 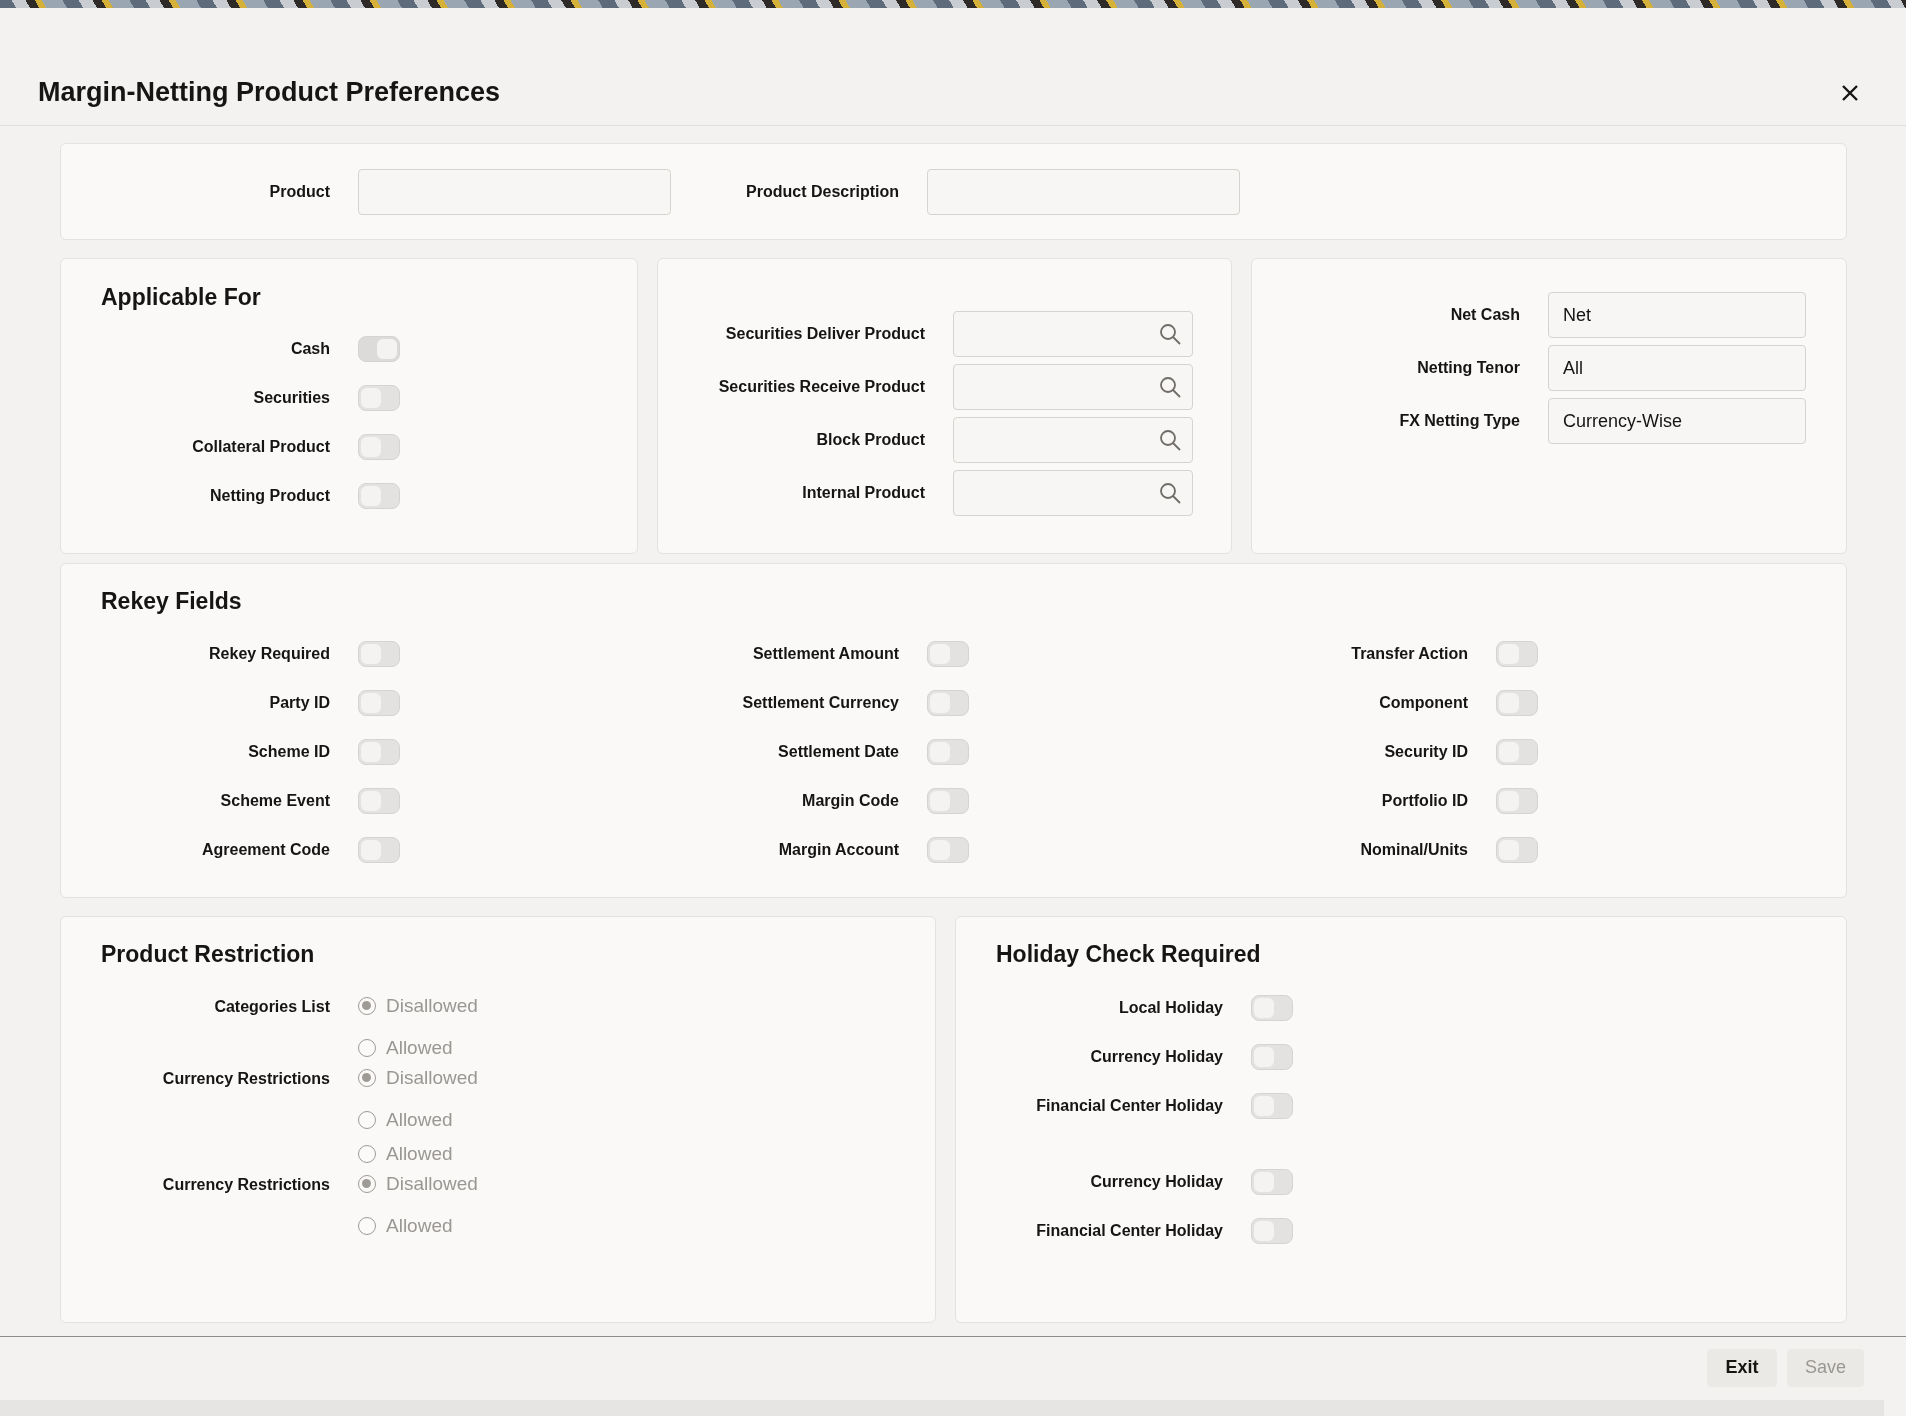 What do you see at coordinates (1468, 368) in the screenshot?
I see `field-label: Netting Tenor` at bounding box center [1468, 368].